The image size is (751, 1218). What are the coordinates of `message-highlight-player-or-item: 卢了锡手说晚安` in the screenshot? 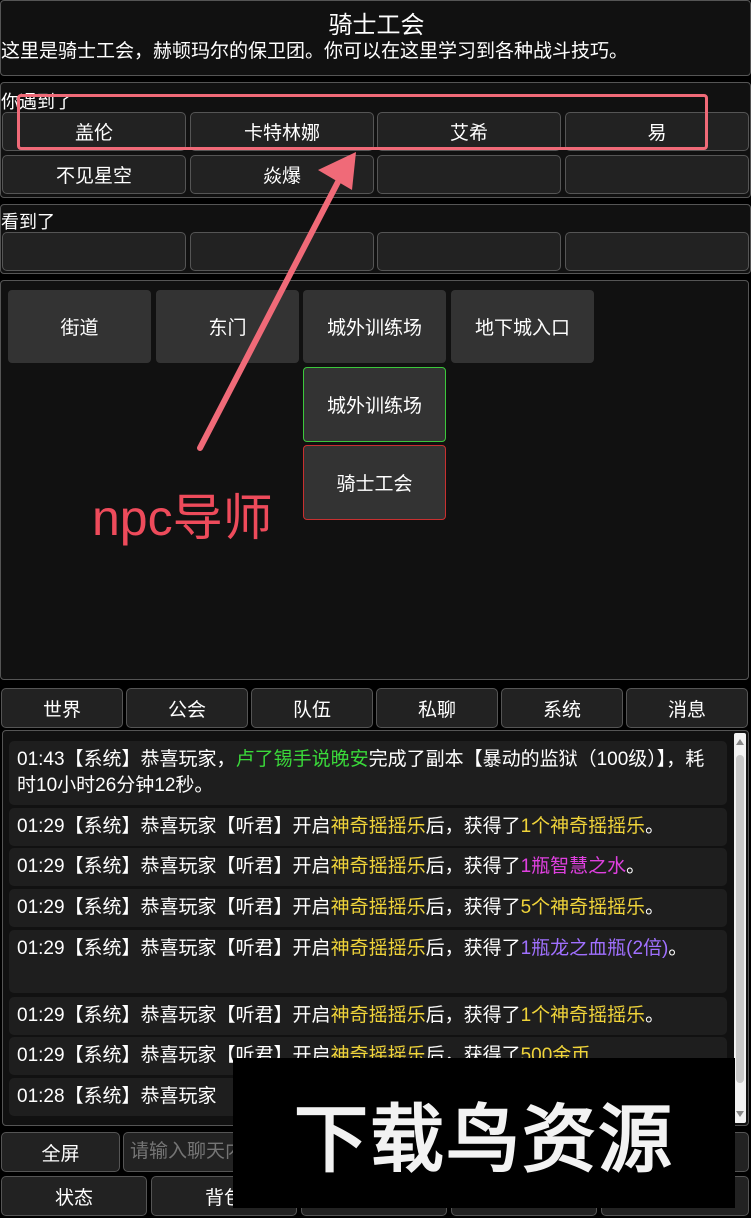 It's located at (302, 759).